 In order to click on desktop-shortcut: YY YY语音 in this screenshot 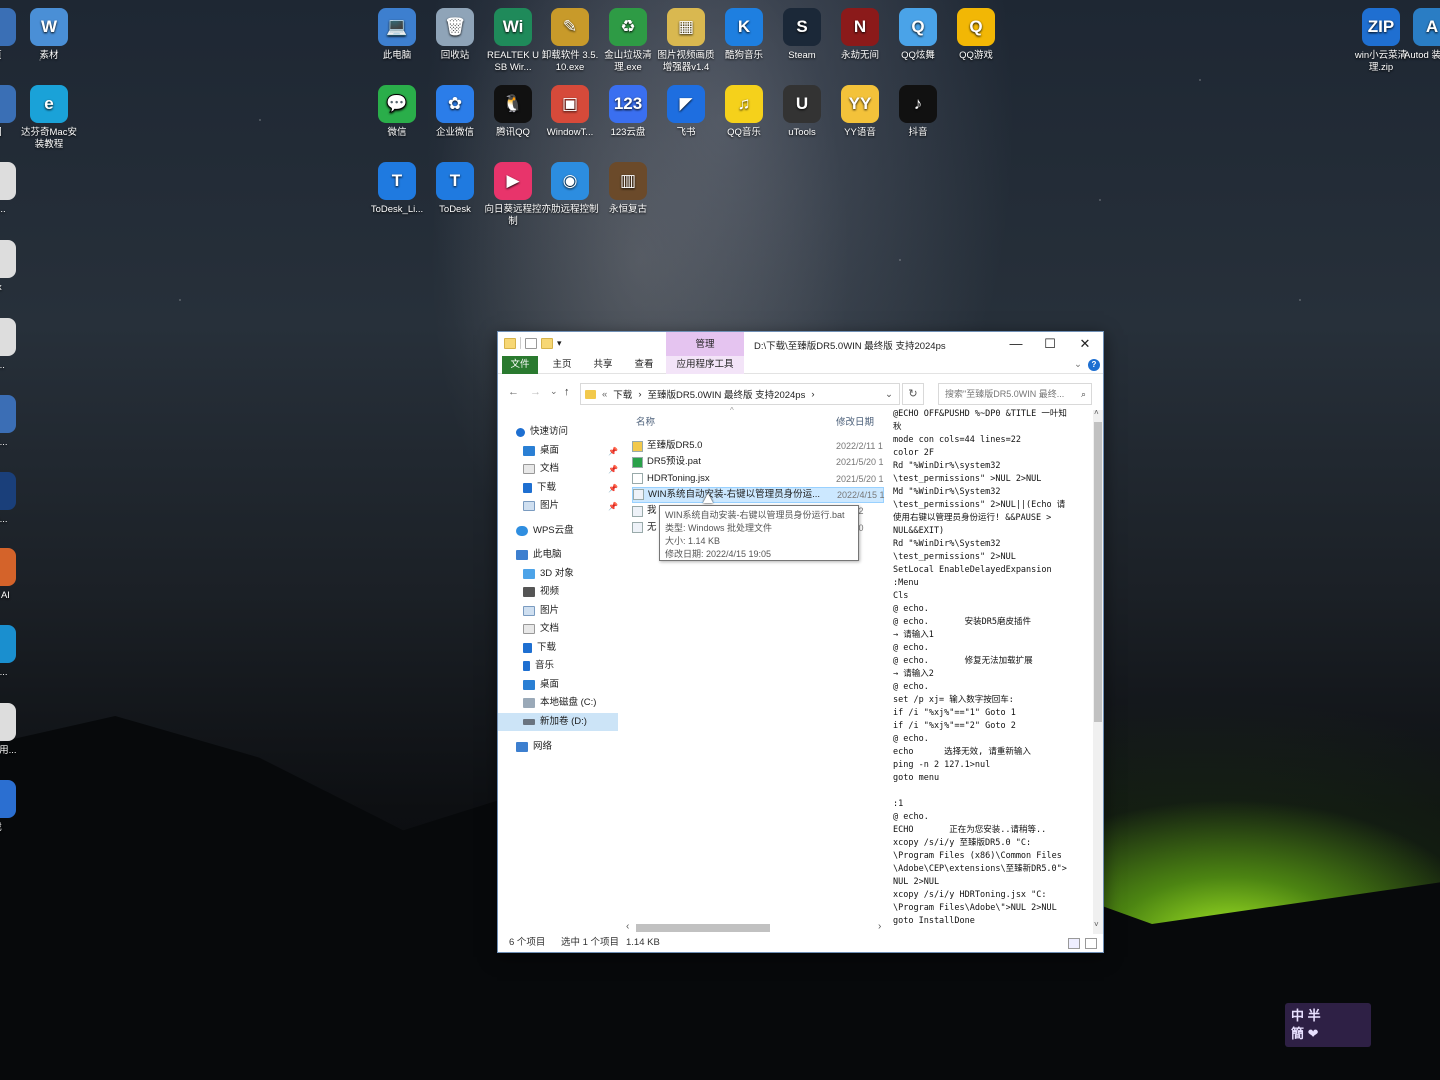, I will do `click(860, 112)`.